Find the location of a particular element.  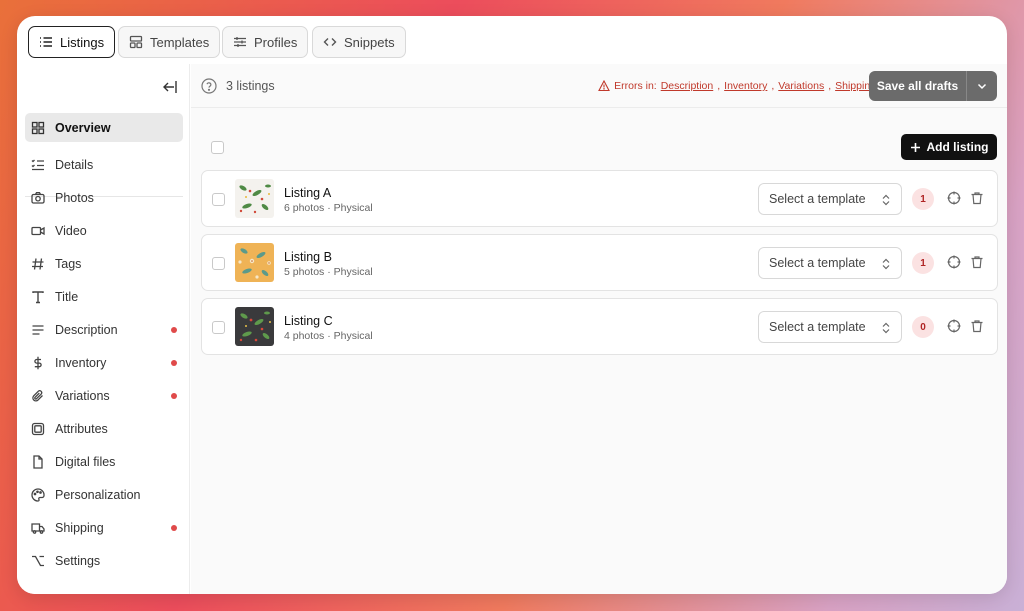

tab-snippets: Snippets is located at coordinates (359, 42).